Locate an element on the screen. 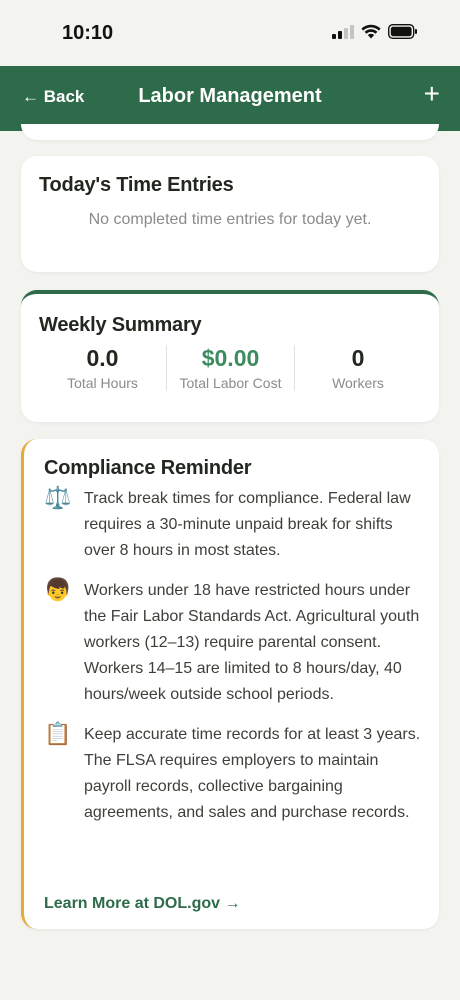  clipboard-icon: 📋 is located at coordinates (58, 734).